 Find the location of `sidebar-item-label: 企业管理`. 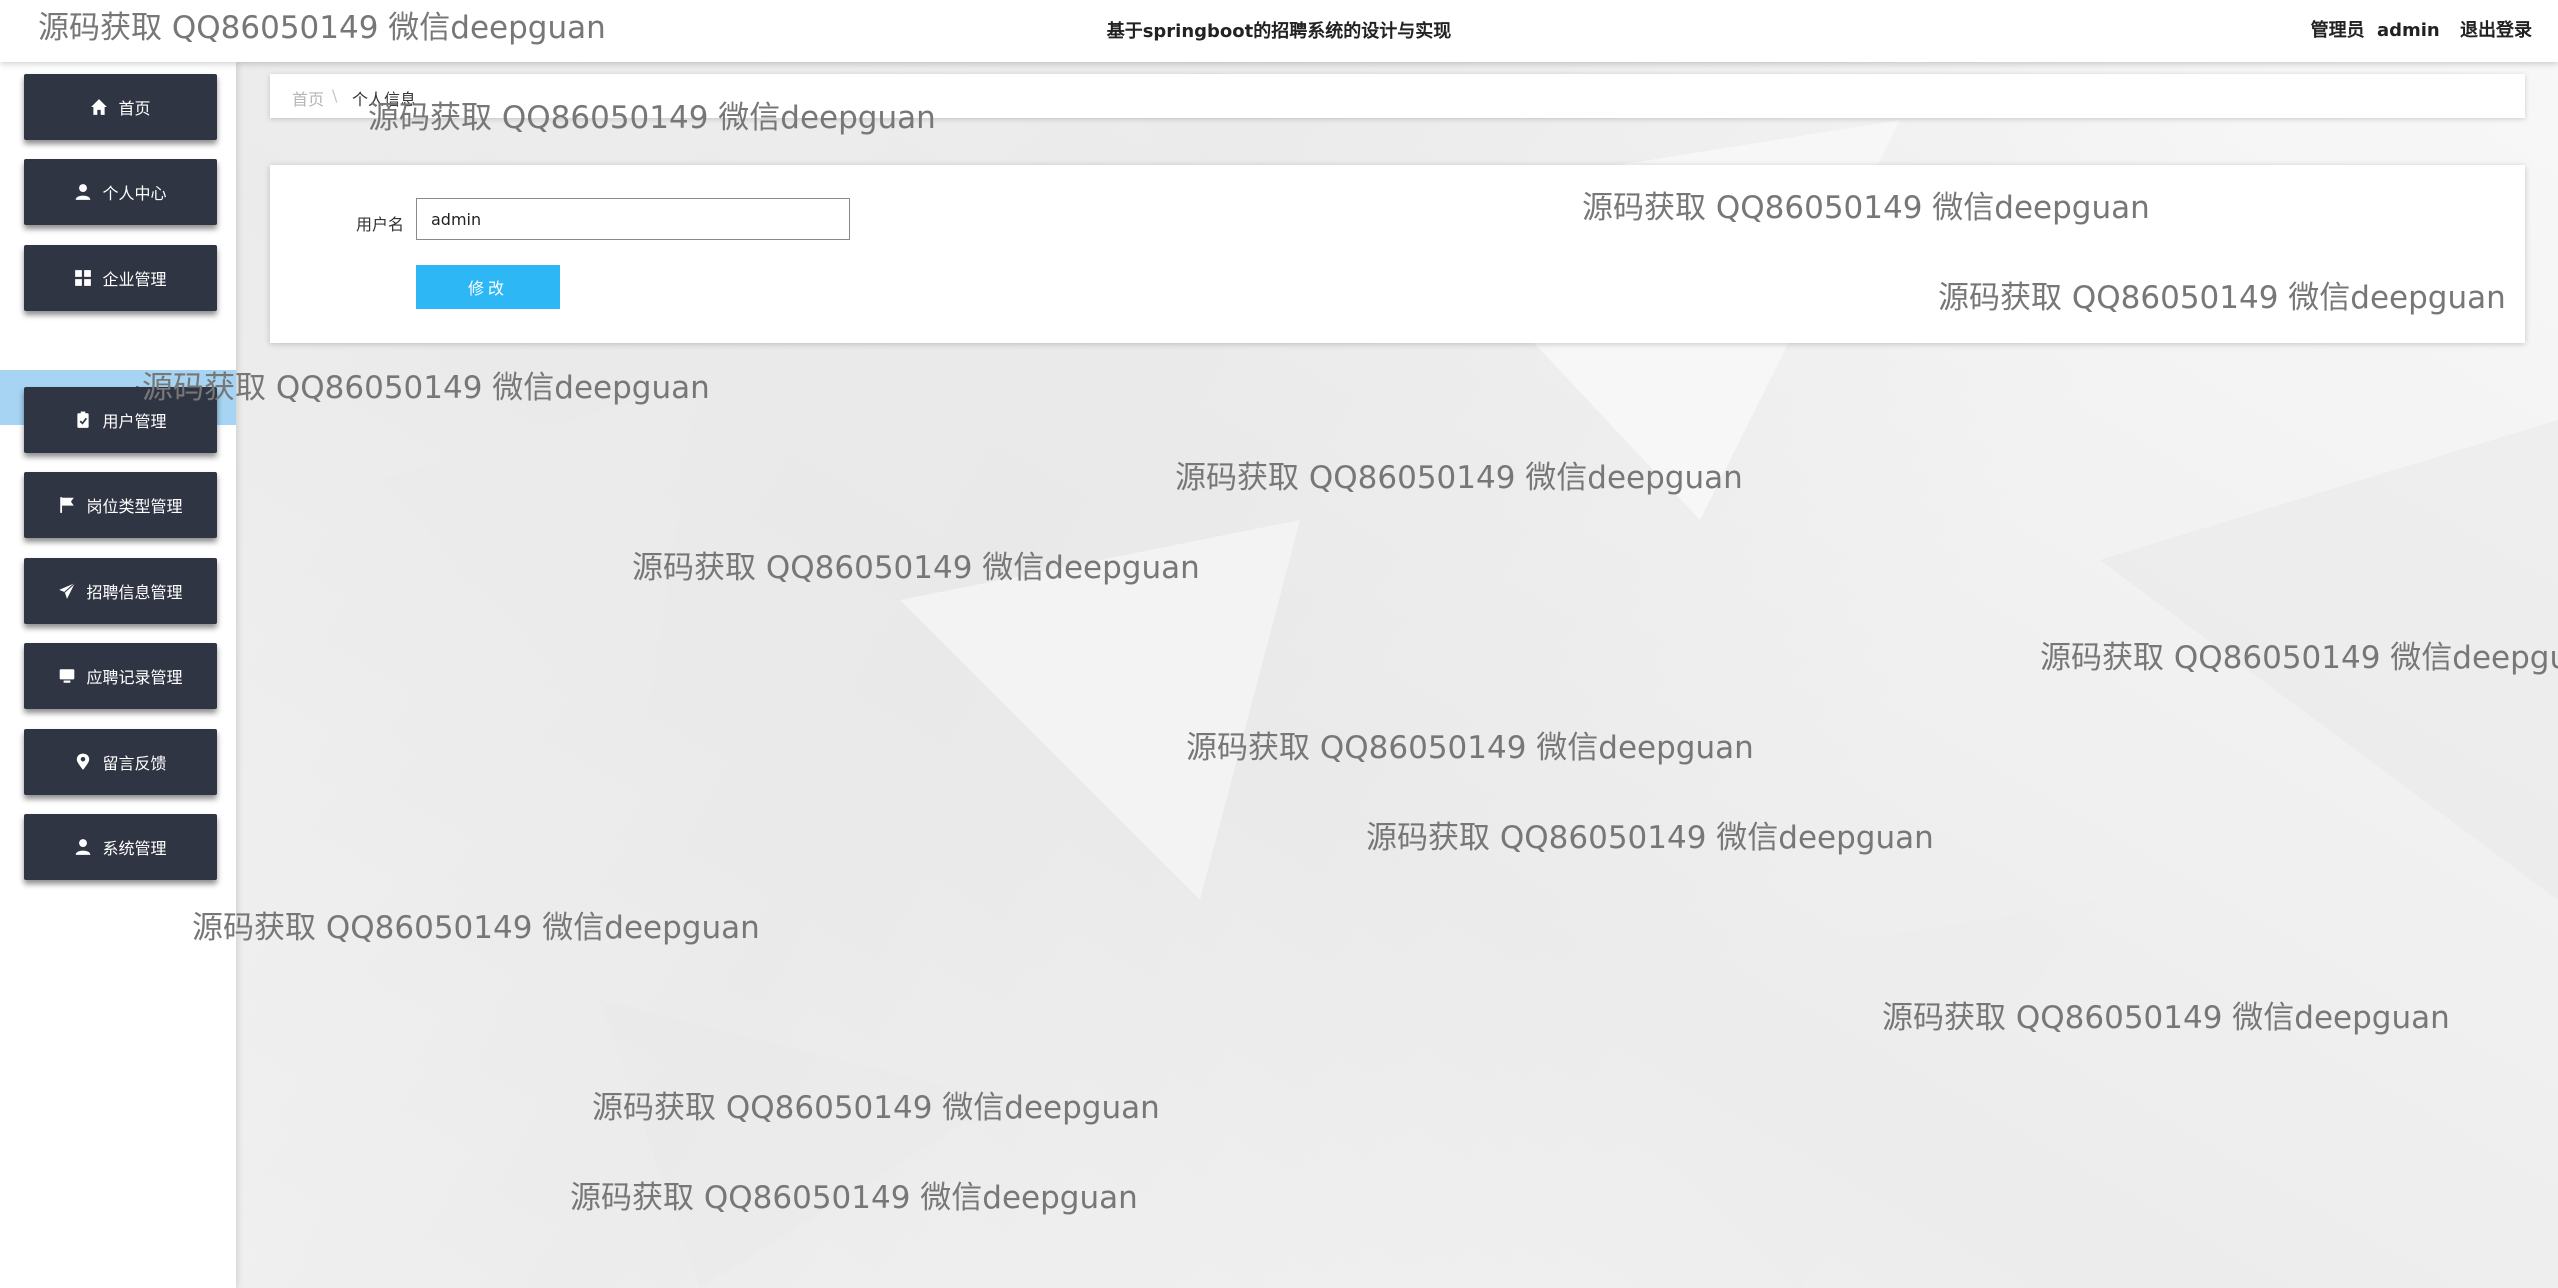

sidebar-item-label: 企业管理 is located at coordinates (134, 279).